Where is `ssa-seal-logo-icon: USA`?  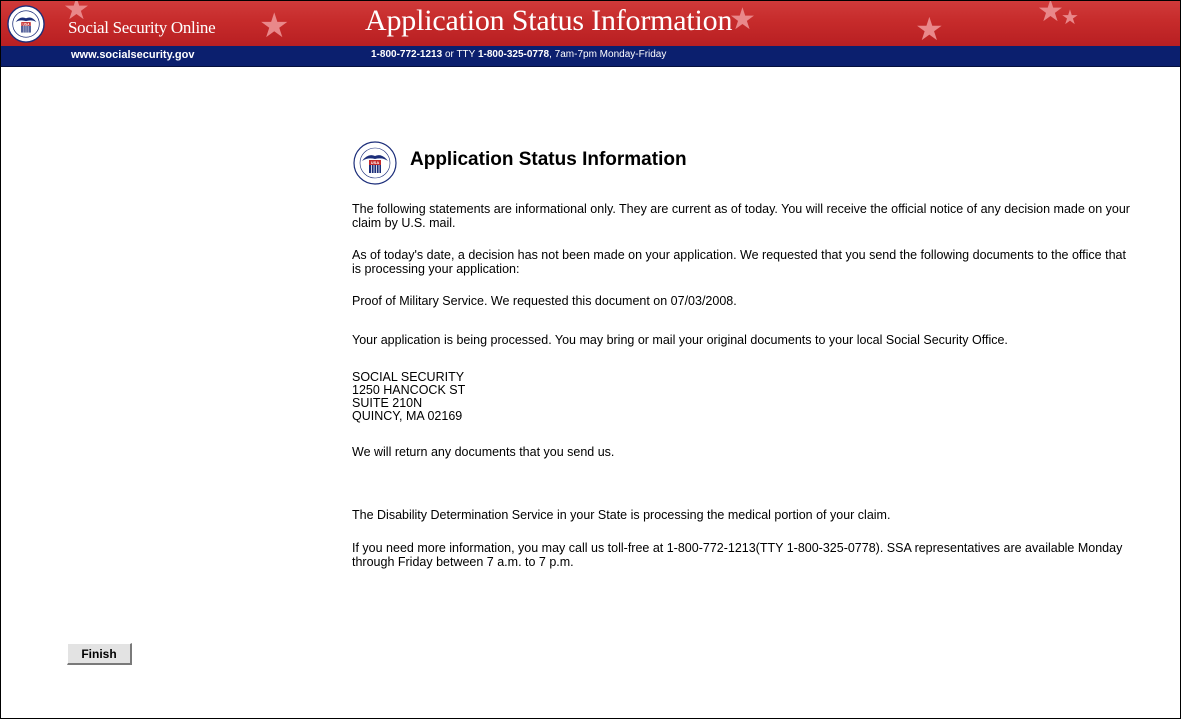 ssa-seal-logo-icon: USA is located at coordinates (26, 24).